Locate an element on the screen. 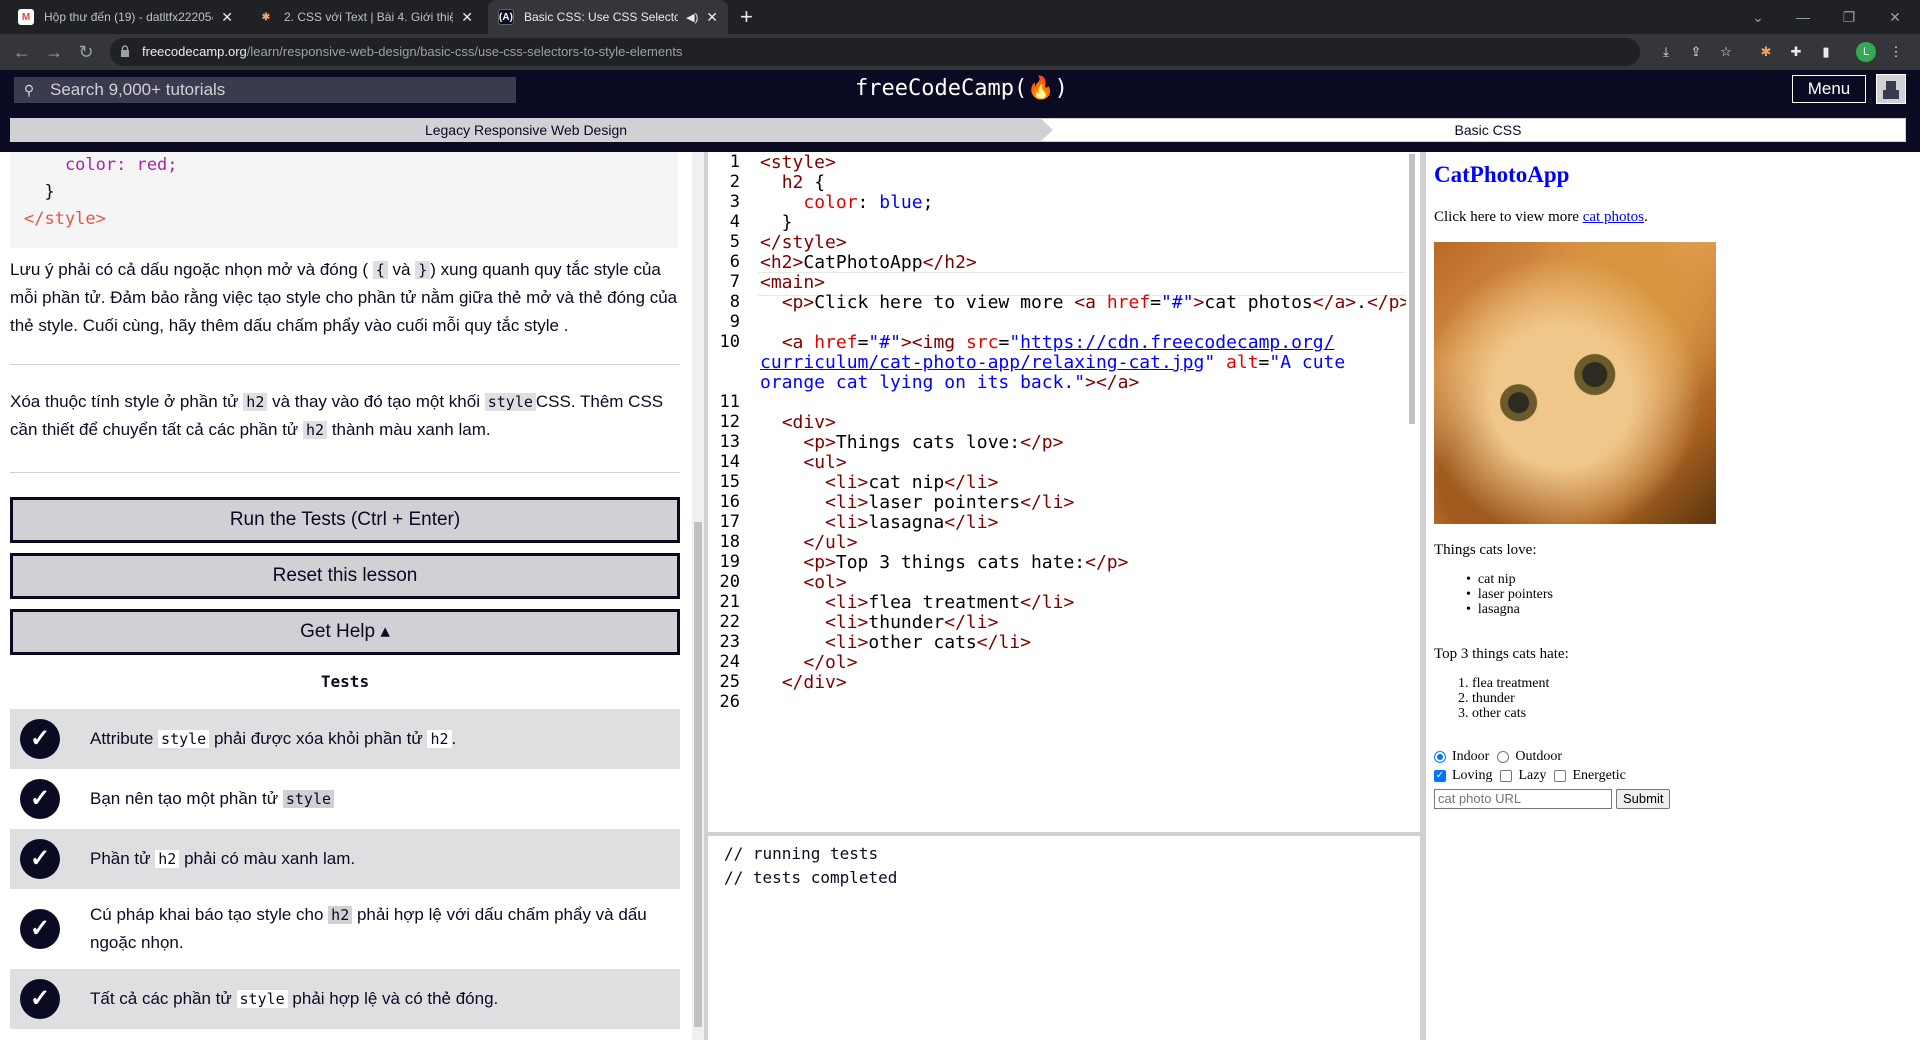 This screenshot has width=1920, height=1040. submit-button: Submit is located at coordinates (1643, 799).